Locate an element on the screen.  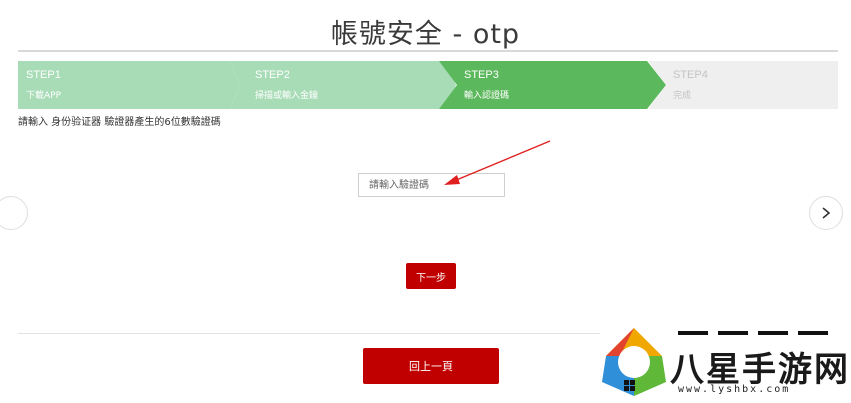
site-watermark: 八星手游网 www.lyshbx.com is located at coordinates (724, 360).